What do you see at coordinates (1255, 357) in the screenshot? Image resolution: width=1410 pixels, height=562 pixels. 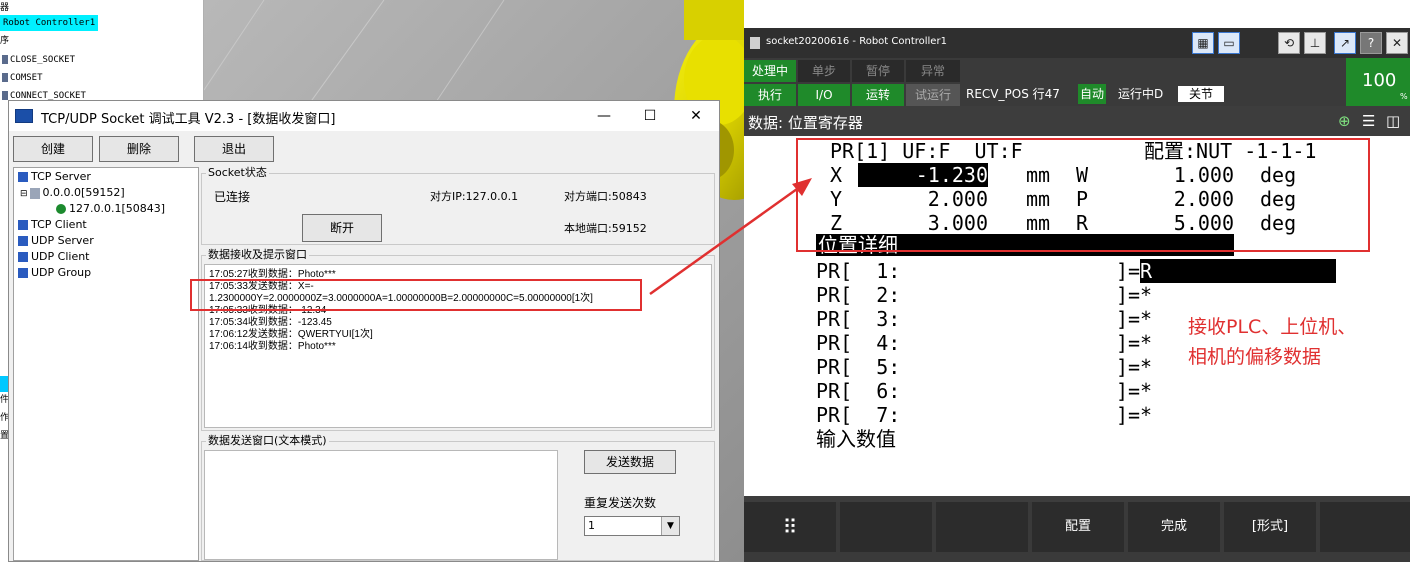 I see `annotation-line: 相机的偏移数据` at bounding box center [1255, 357].